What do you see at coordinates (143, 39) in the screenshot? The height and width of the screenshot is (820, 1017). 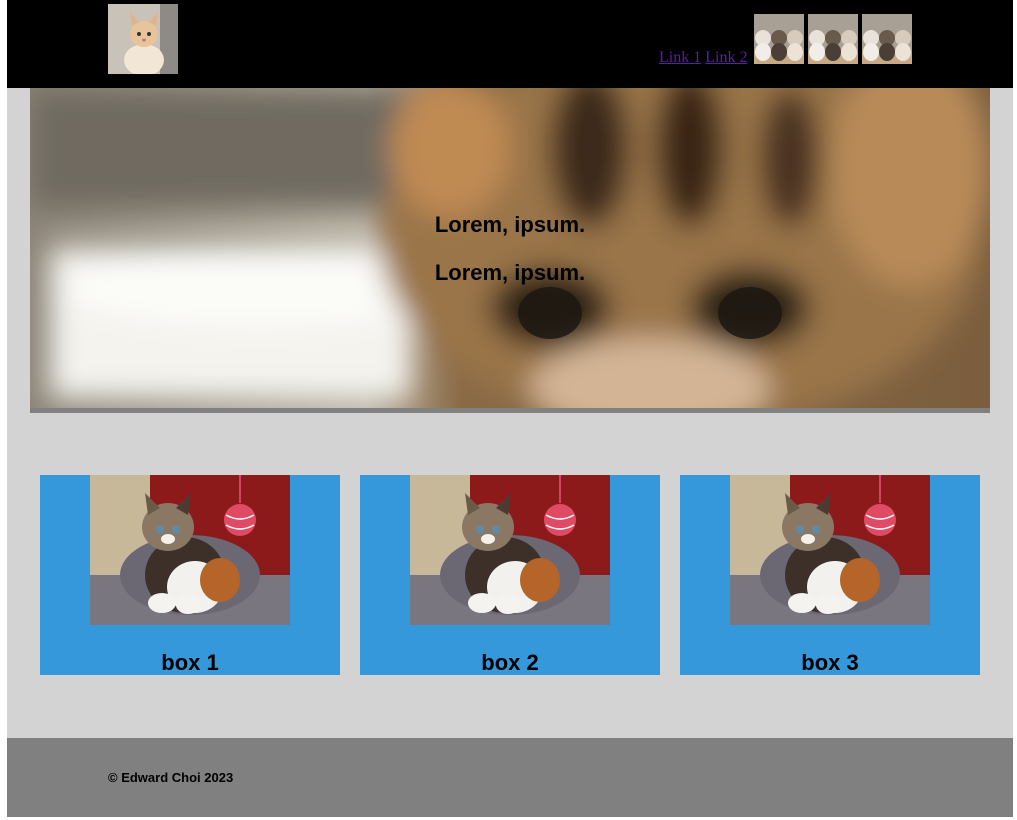 I see `kitten-logo-icon` at bounding box center [143, 39].